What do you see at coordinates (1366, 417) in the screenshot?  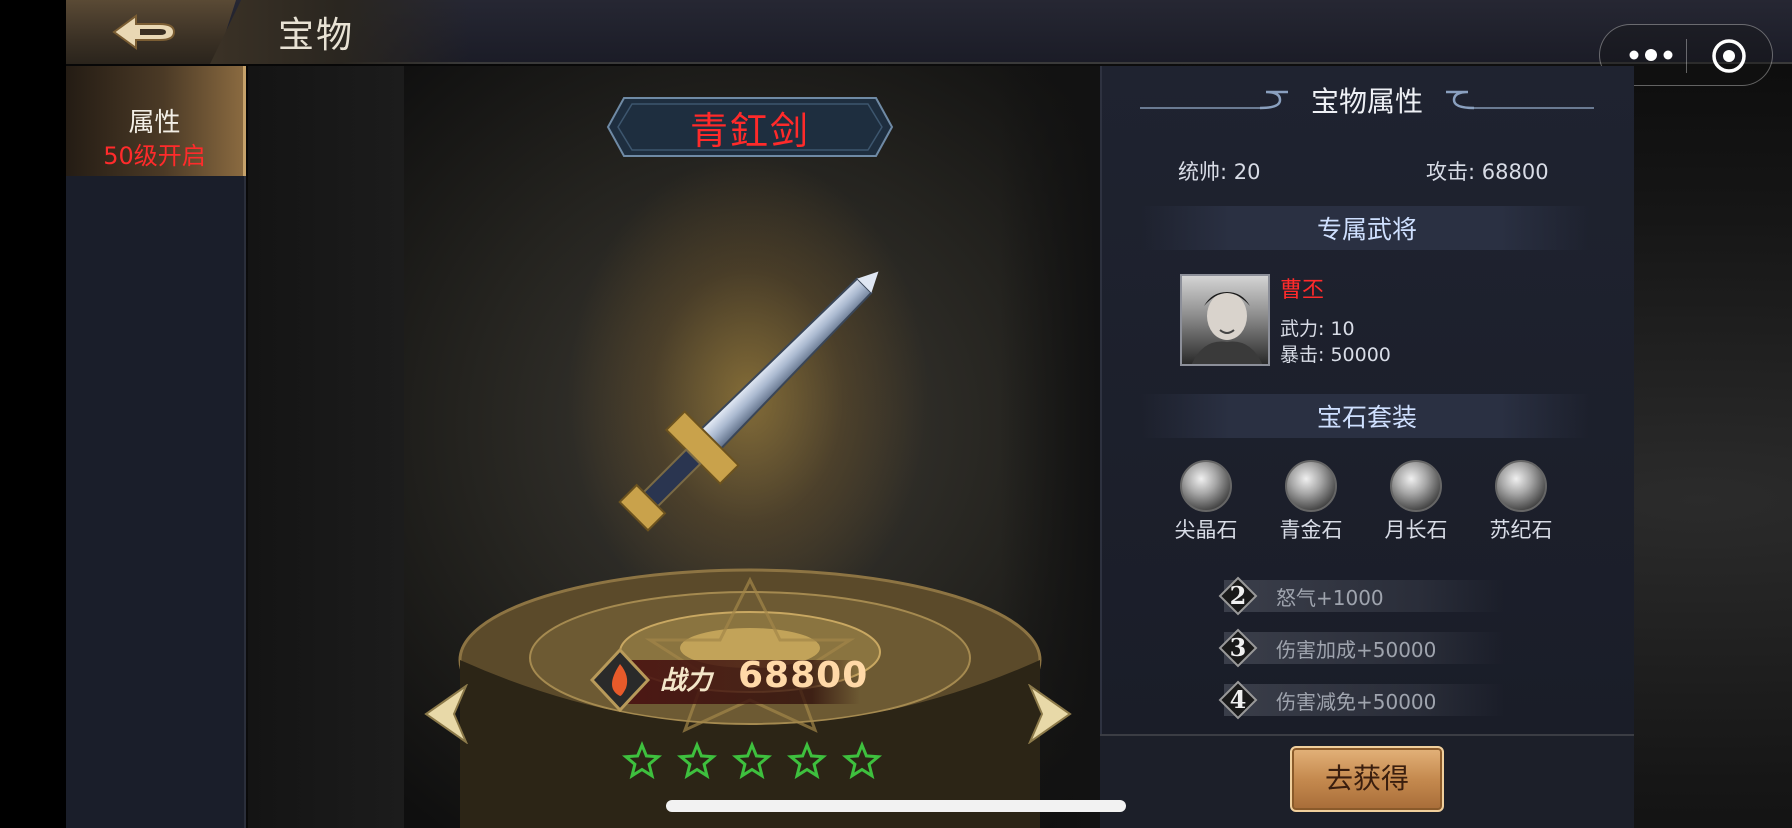 I see `section-gem-set: 宝石套装` at bounding box center [1366, 417].